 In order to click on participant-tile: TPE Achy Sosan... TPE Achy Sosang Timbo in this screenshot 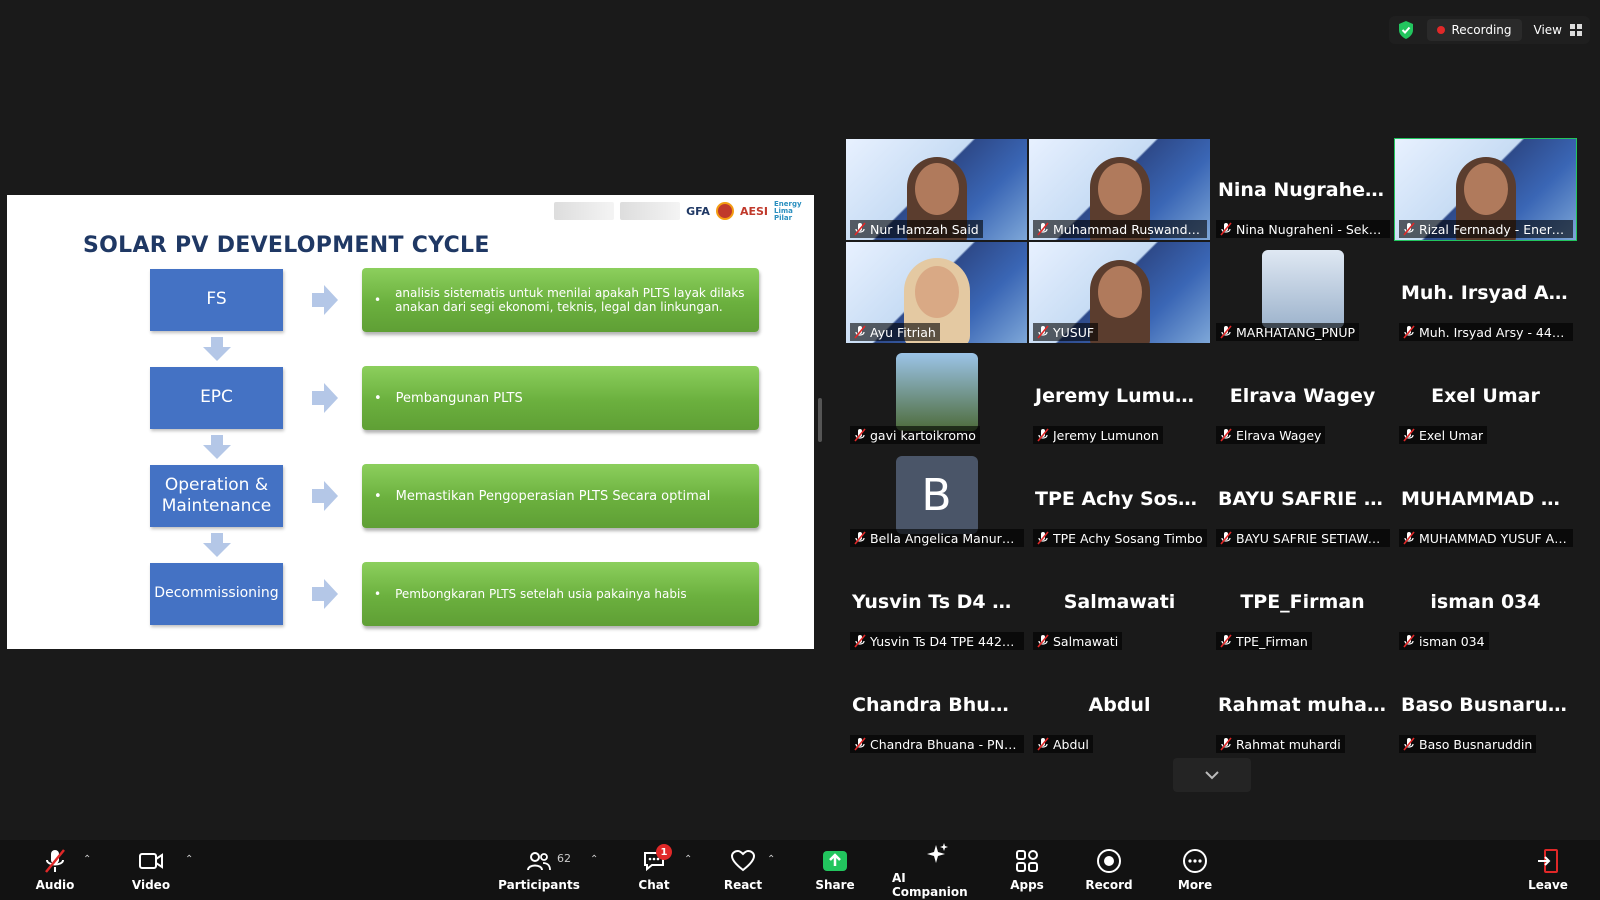, I will do `click(1119, 498)`.